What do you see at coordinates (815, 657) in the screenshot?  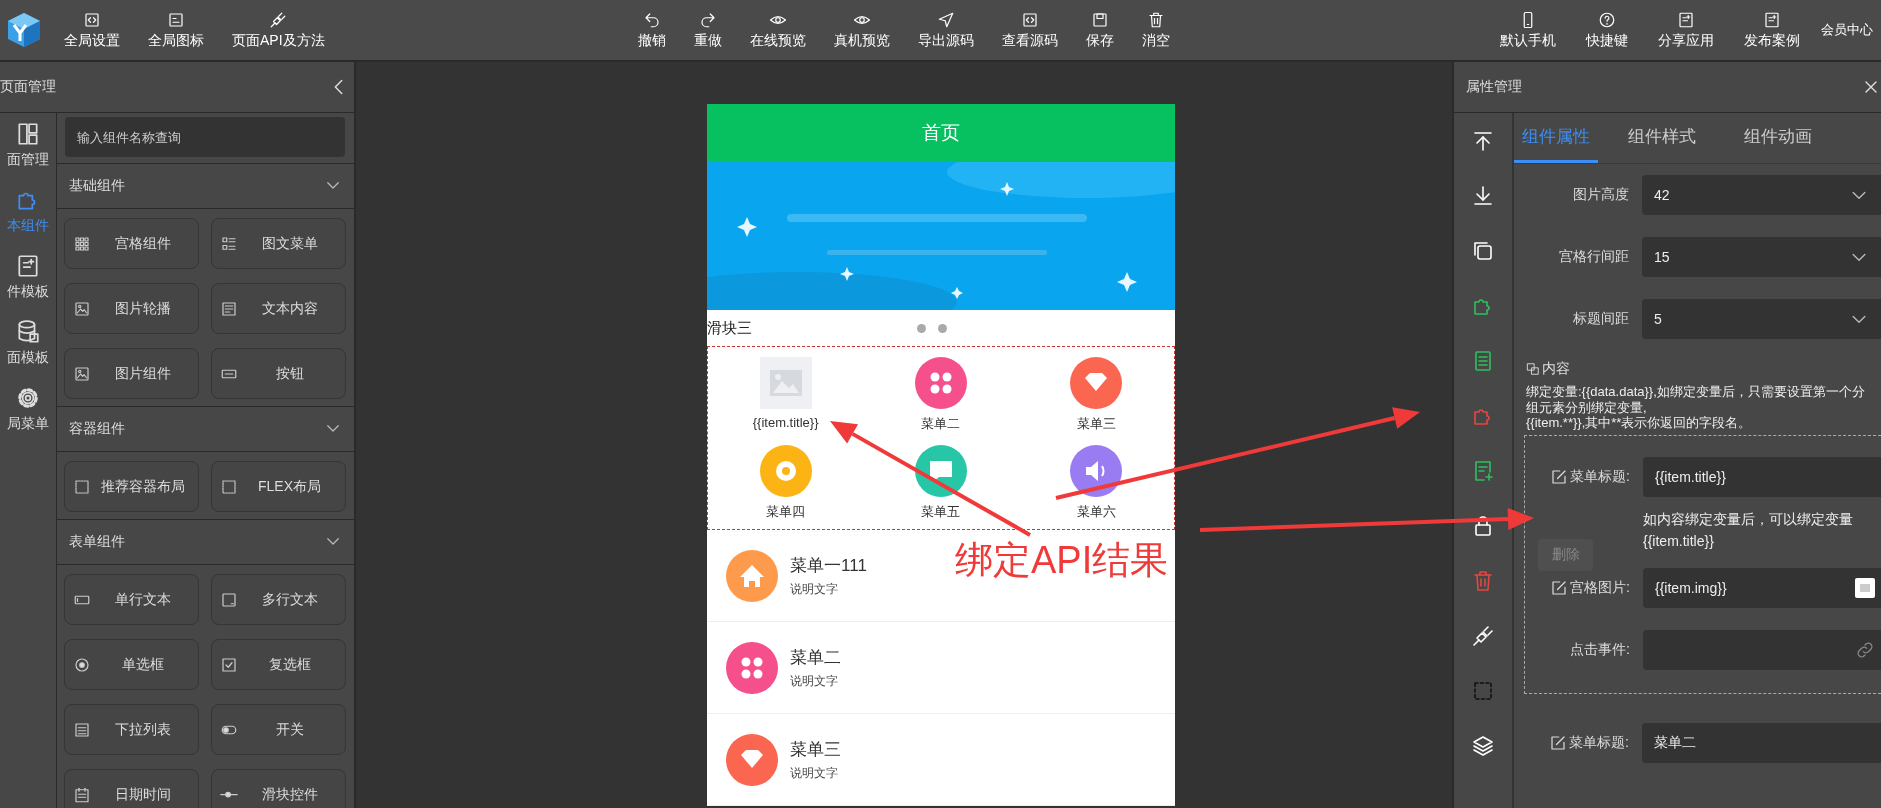 I see `list-title: 菜单二` at bounding box center [815, 657].